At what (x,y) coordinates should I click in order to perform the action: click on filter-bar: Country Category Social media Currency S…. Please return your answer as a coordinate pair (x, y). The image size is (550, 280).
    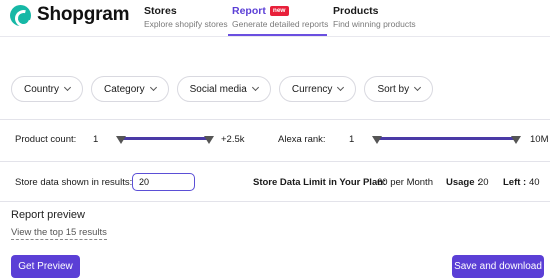
    Looking at the image, I should click on (222, 89).